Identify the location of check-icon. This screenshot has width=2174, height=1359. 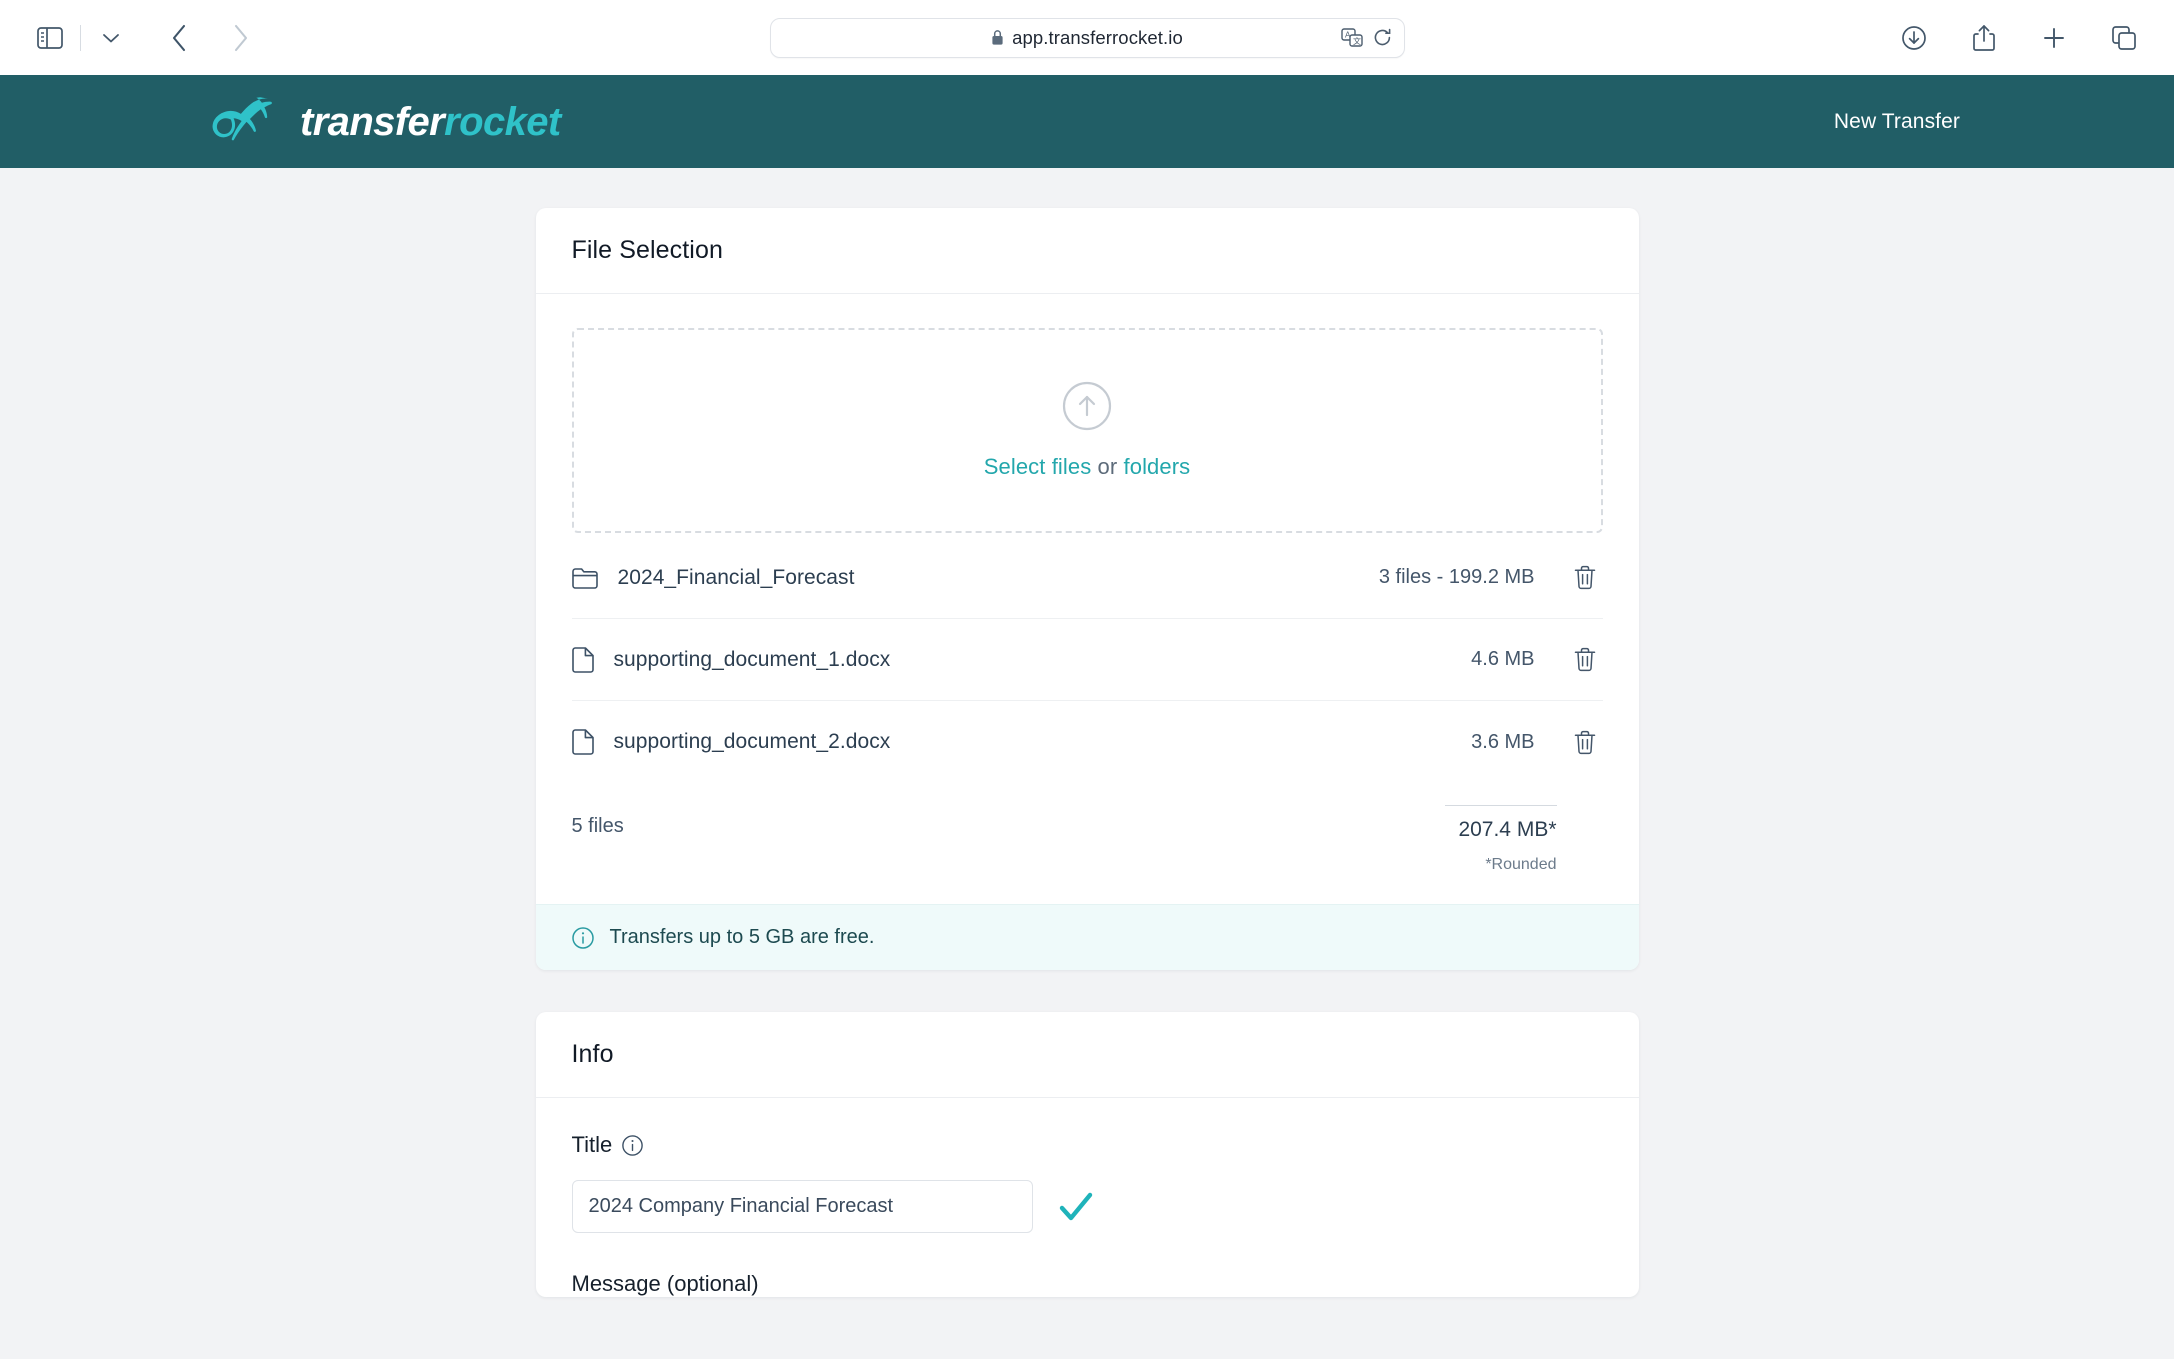
(1076, 1207).